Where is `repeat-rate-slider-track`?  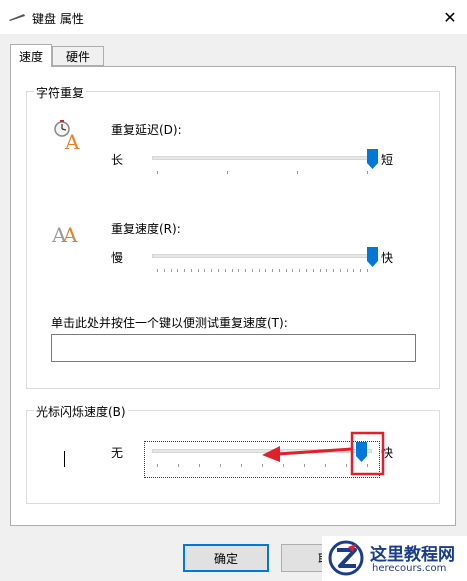 repeat-rate-slider-track is located at coordinates (262, 256).